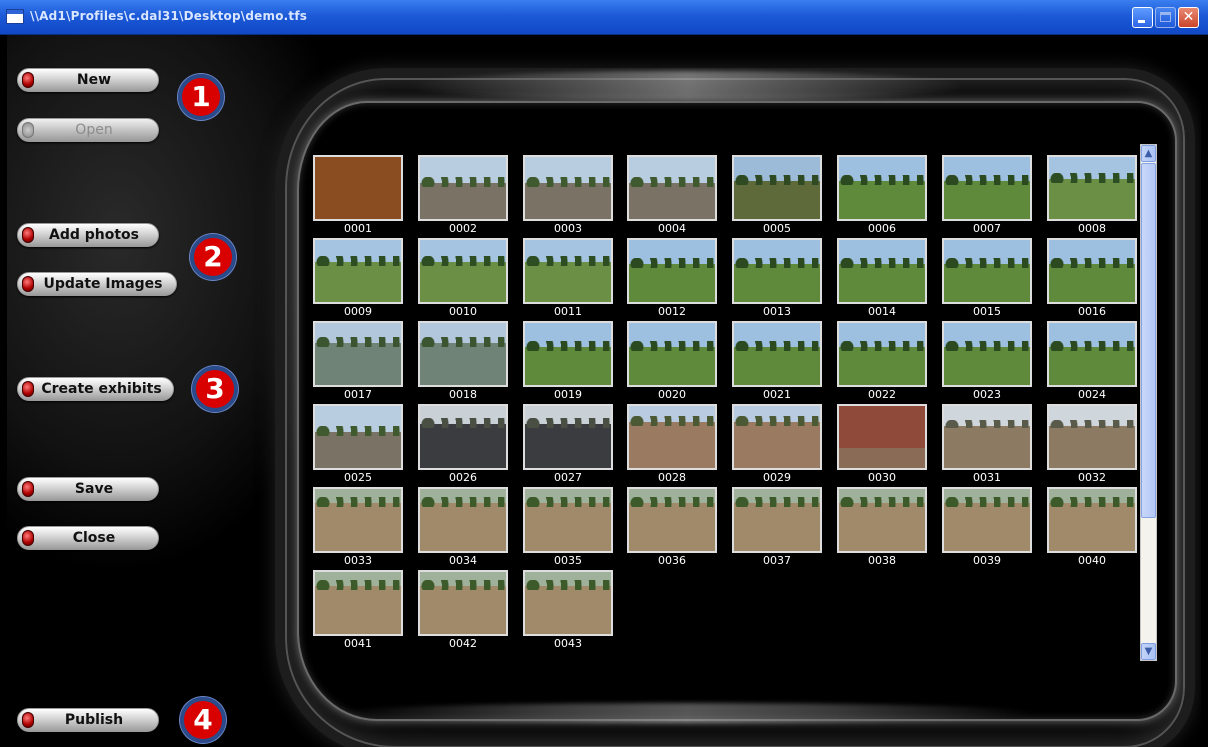 Image resolution: width=1208 pixels, height=747 pixels. I want to click on photo-thumbnail: 0039, so click(987, 529).